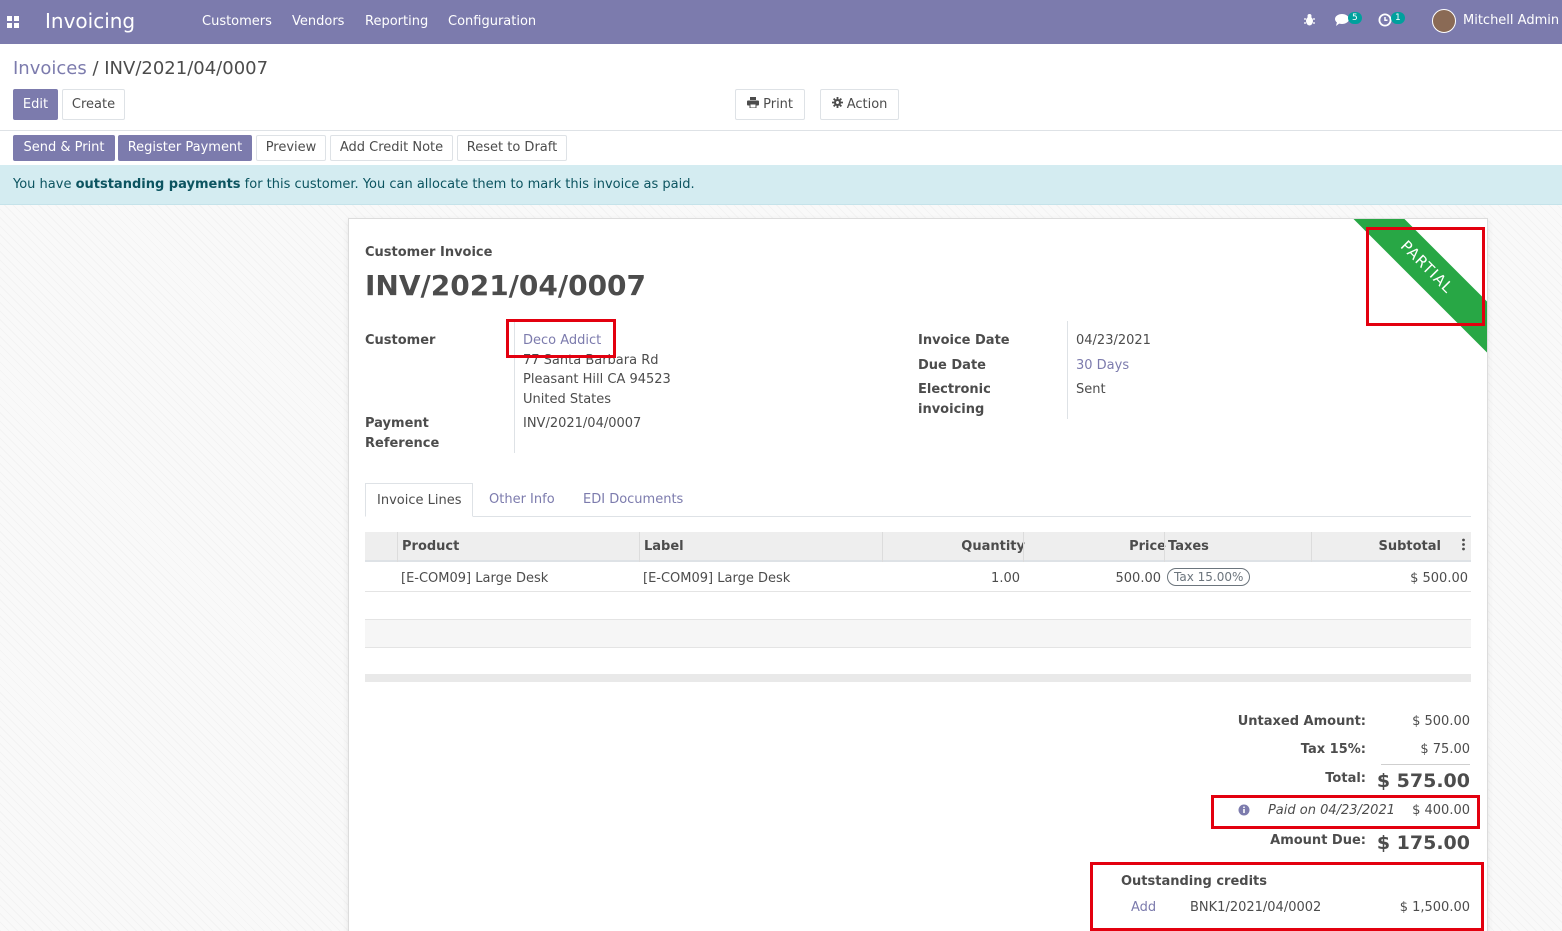  I want to click on tab-invoice-lines: Invoice Lines, so click(419, 500).